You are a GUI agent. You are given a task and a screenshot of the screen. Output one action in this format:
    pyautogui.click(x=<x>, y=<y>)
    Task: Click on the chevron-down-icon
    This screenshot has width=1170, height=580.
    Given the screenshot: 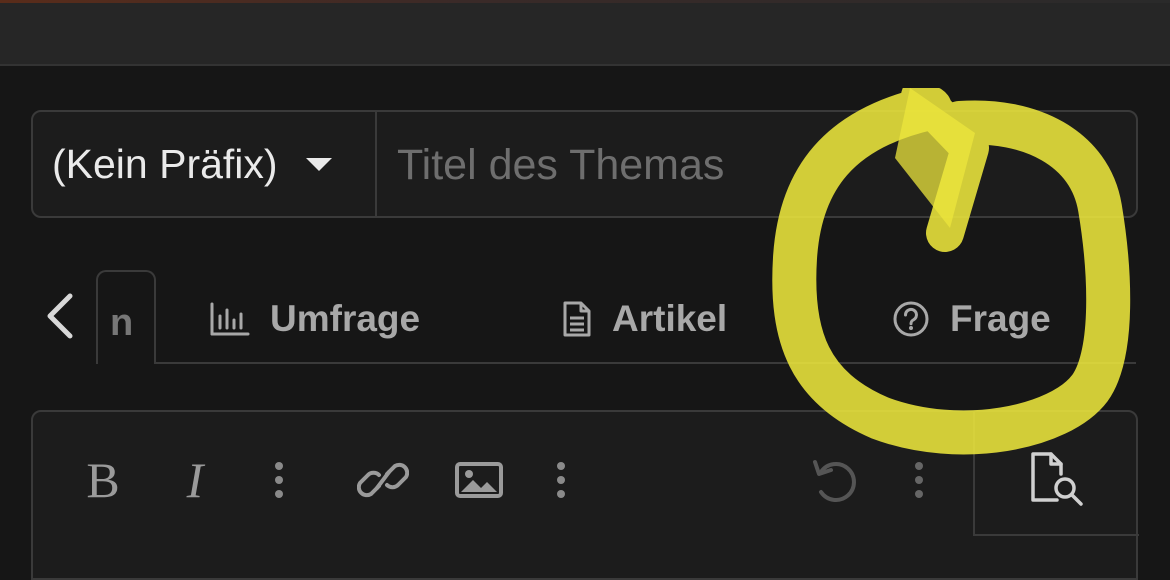 What is the action you would take?
    pyautogui.click(x=318, y=164)
    